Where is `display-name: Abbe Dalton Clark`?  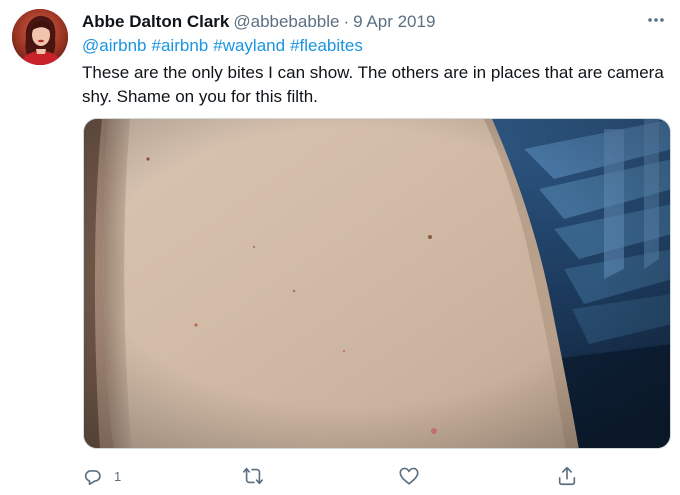
display-name: Abbe Dalton Clark is located at coordinates (155, 22).